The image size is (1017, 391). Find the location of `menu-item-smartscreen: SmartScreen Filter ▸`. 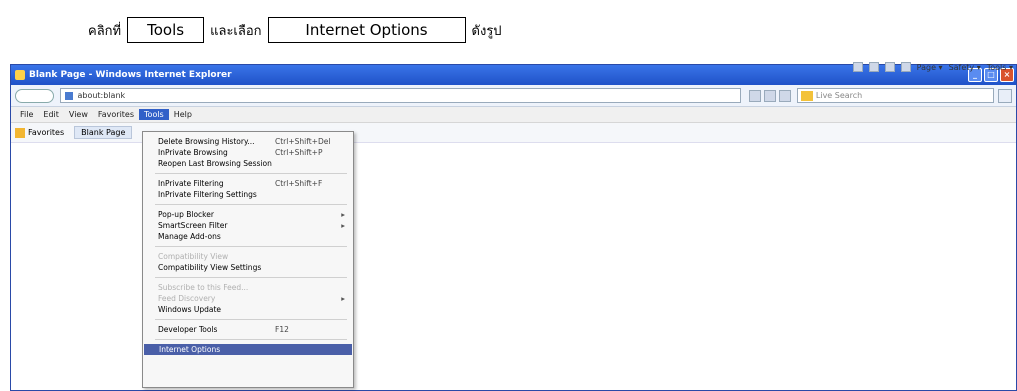

menu-item-smartscreen: SmartScreen Filter ▸ is located at coordinates (248, 225).